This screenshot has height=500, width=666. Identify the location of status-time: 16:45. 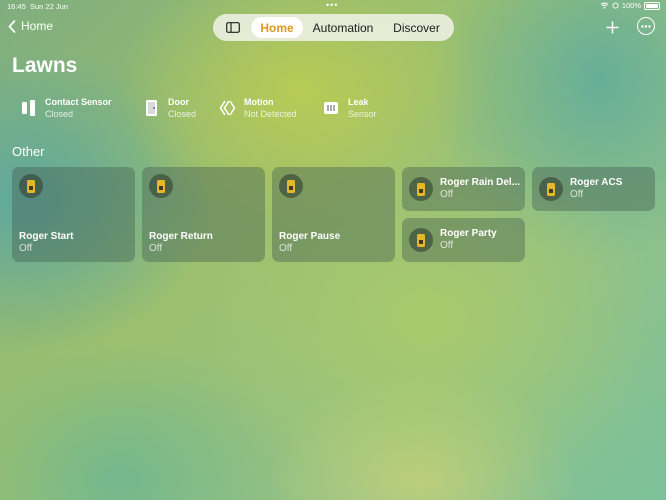
(16, 6).